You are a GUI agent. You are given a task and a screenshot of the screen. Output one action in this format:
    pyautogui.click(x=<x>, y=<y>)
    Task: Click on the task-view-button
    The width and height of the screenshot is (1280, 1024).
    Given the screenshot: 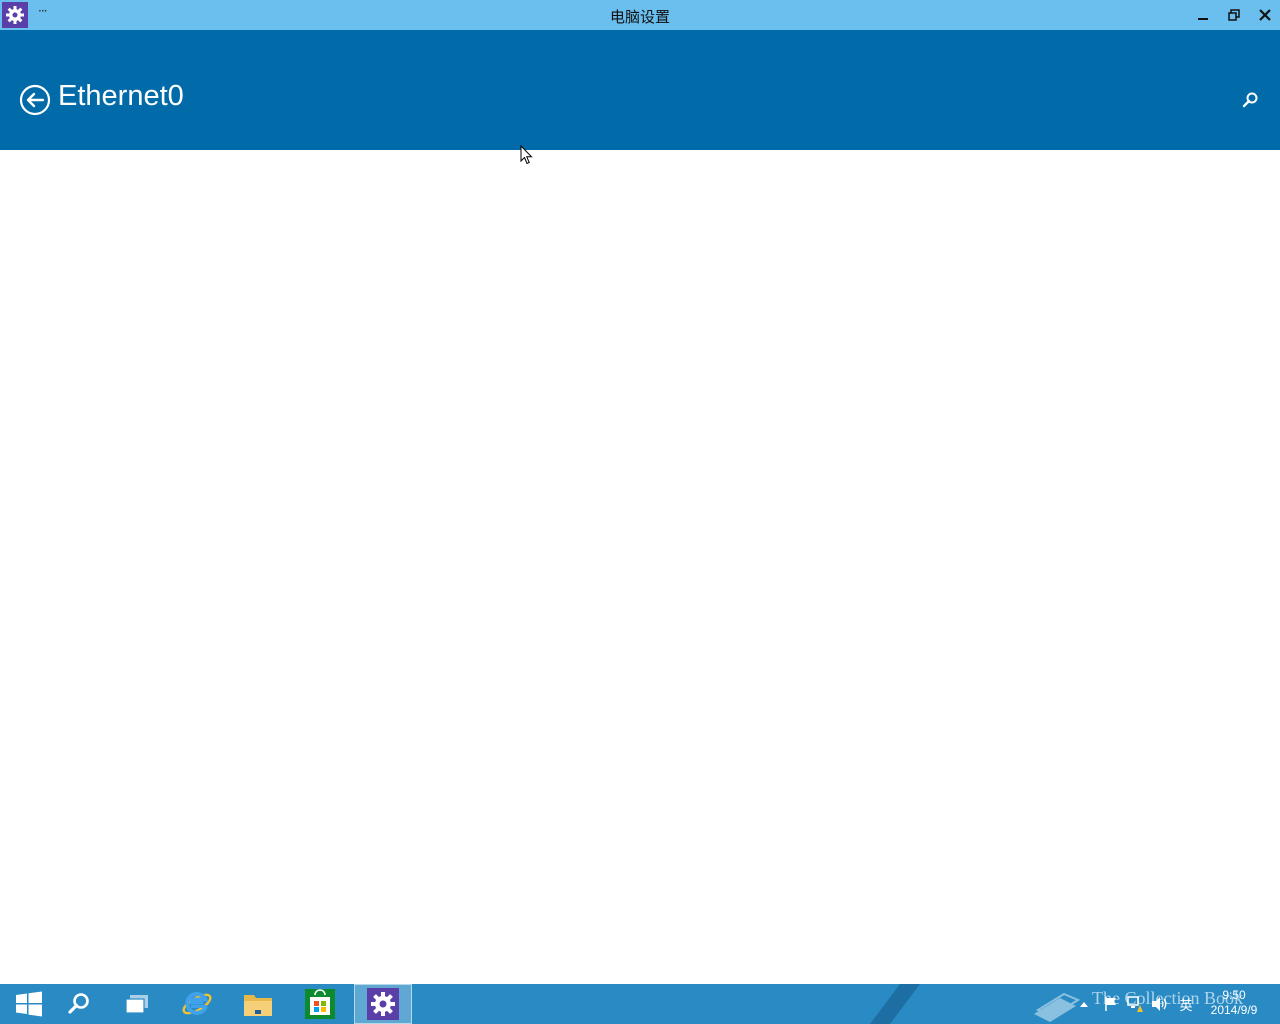 What is the action you would take?
    pyautogui.click(x=137, y=1004)
    